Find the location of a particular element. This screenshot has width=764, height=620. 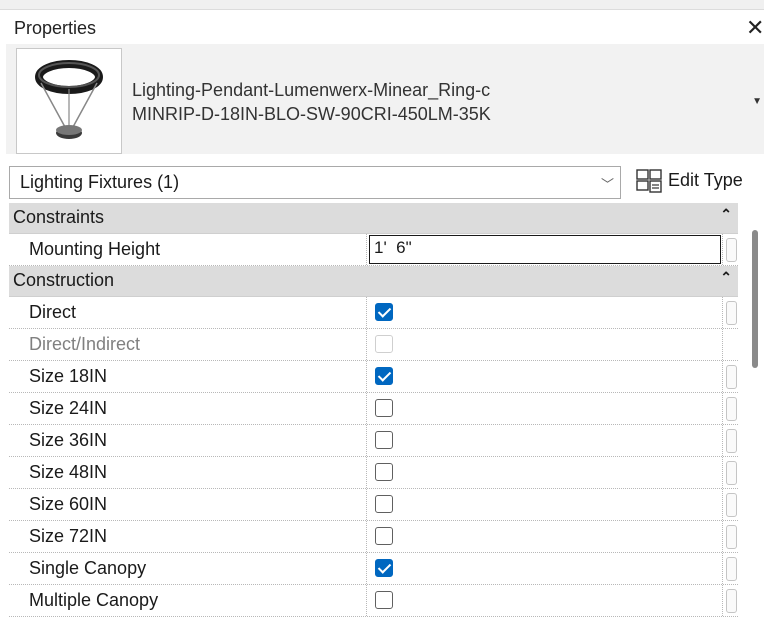

property-name: Size 60IN is located at coordinates (68, 504).